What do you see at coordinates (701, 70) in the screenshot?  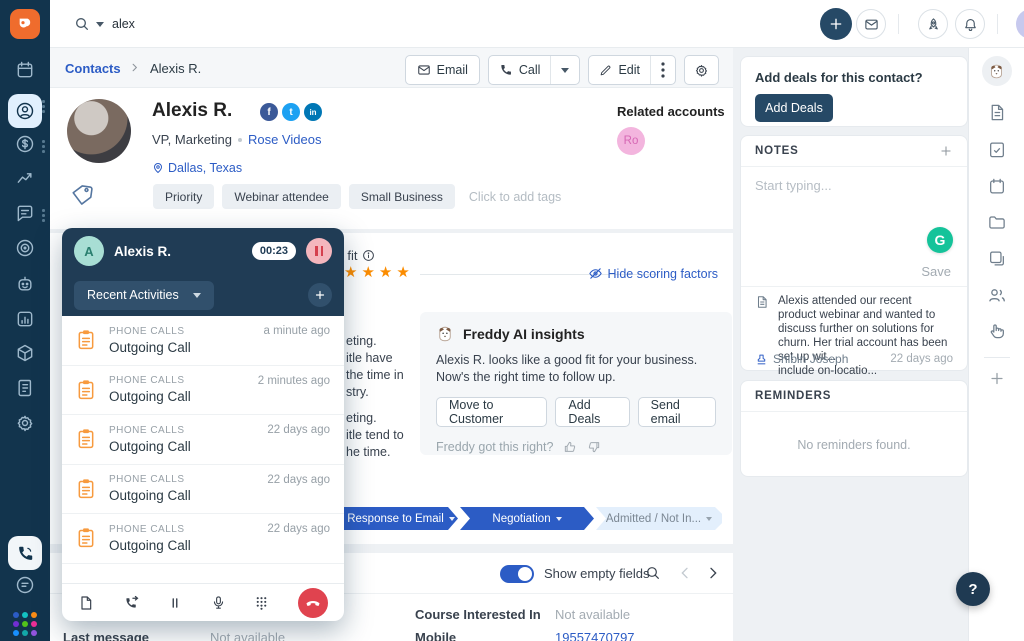 I see `page-settings-button` at bounding box center [701, 70].